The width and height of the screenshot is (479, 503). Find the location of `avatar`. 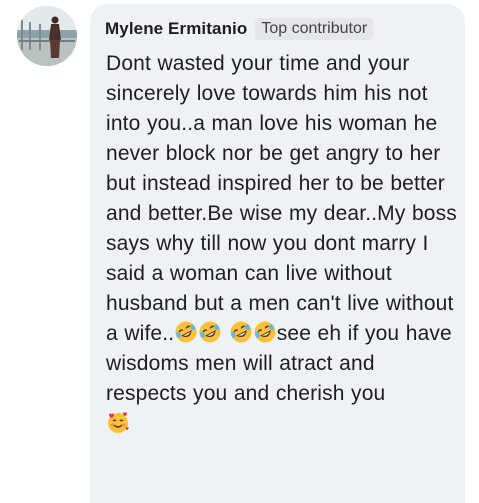

avatar is located at coordinates (47, 36).